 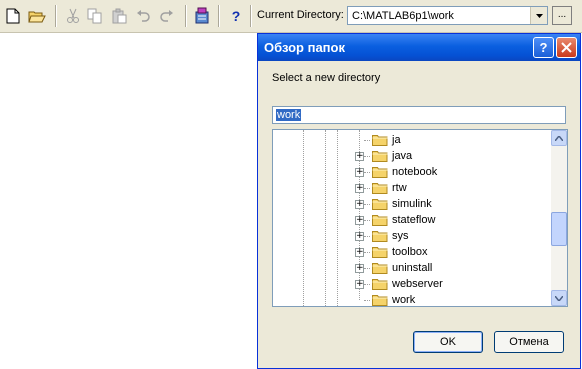 What do you see at coordinates (448, 342) in the screenshot?
I see `ok-button: OK` at bounding box center [448, 342].